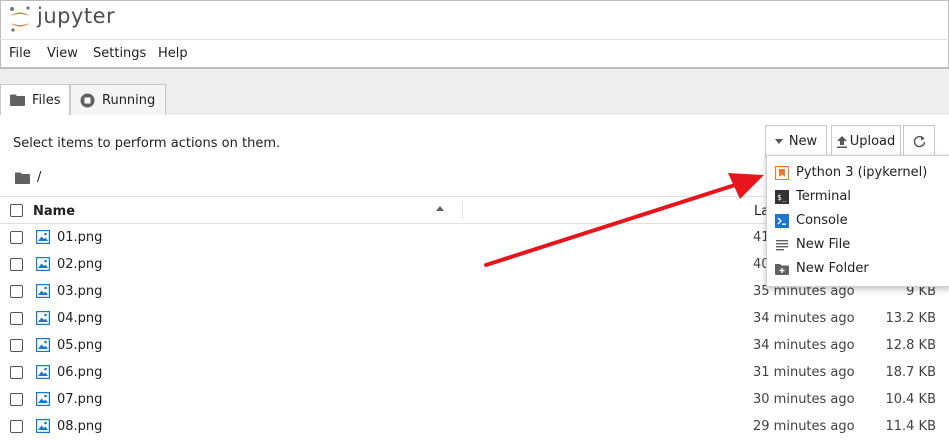 The width and height of the screenshot is (949, 440). Describe the element at coordinates (173, 53) in the screenshot. I see `menu-help: Help` at that location.